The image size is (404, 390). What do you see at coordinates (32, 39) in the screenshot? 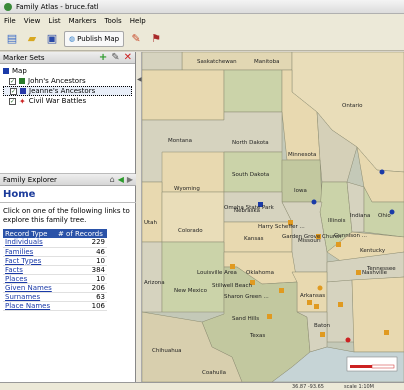
I see `open-button: ▰` at bounding box center [32, 39].